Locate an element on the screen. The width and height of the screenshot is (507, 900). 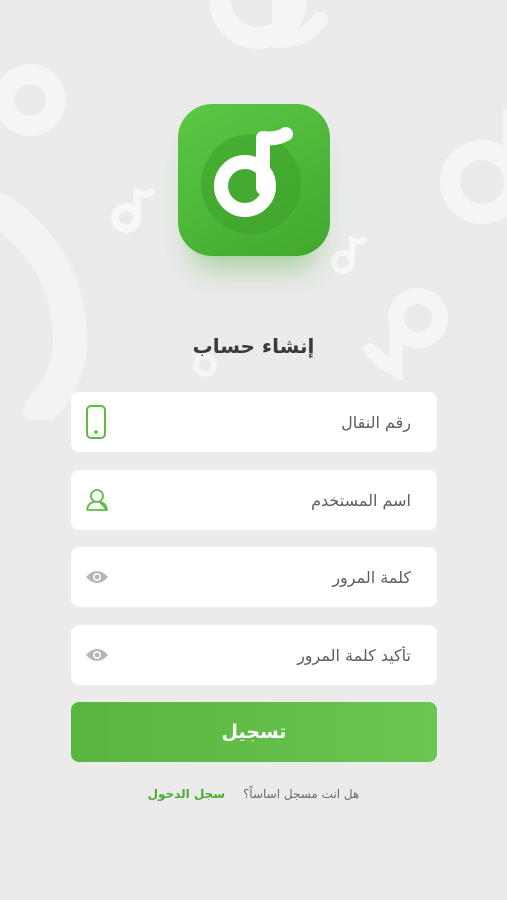
app-logo is located at coordinates (254, 180).